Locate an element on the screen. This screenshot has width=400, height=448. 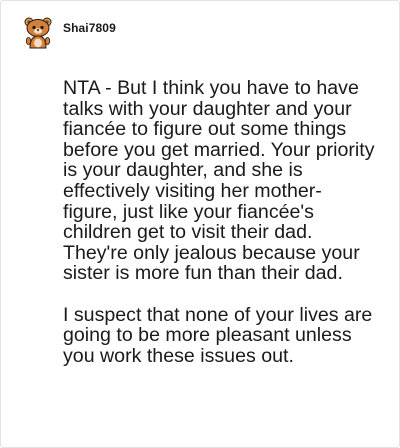
comment-author-username: Shai7809 is located at coordinates (89, 28).